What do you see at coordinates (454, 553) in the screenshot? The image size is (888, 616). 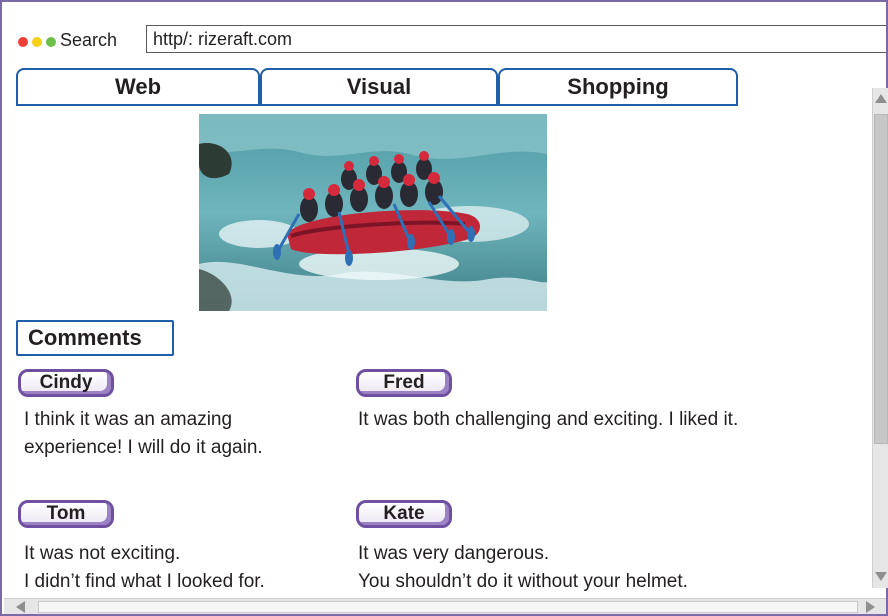 I see `comment-line: It was very dangerous.` at bounding box center [454, 553].